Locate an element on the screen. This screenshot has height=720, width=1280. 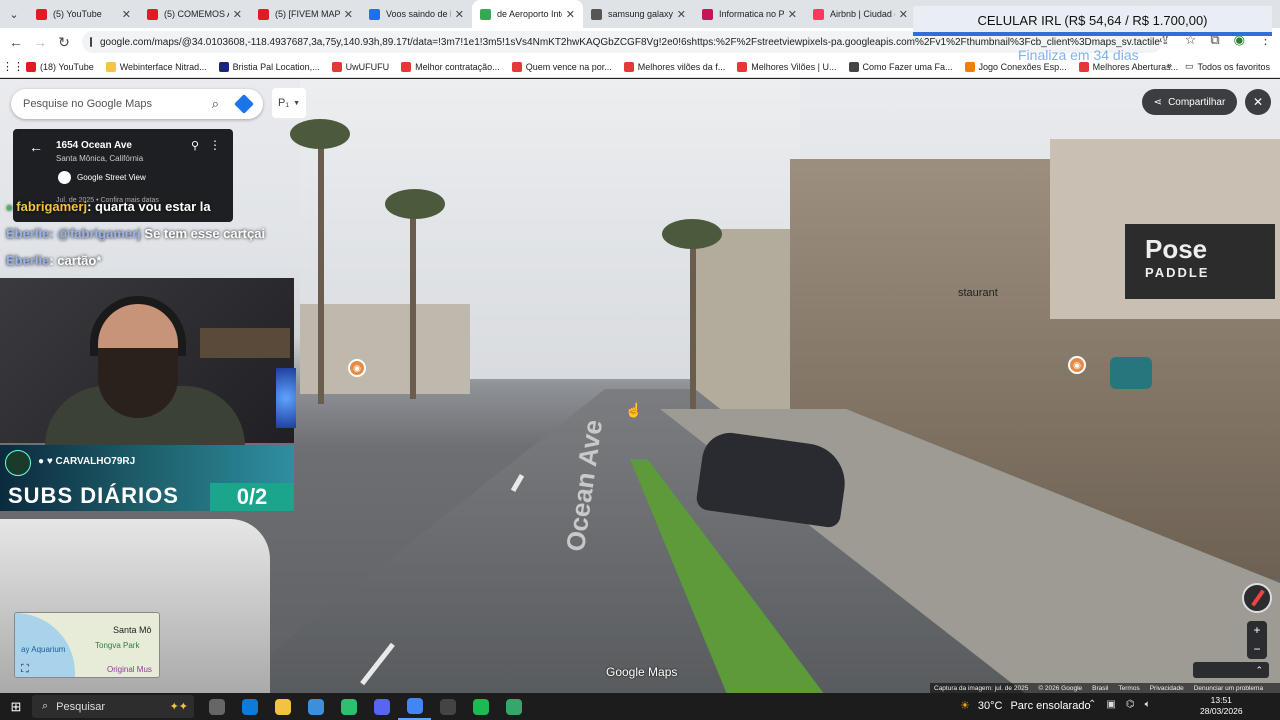
location-pin-icon: ⚲ is located at coordinates (195, 145).